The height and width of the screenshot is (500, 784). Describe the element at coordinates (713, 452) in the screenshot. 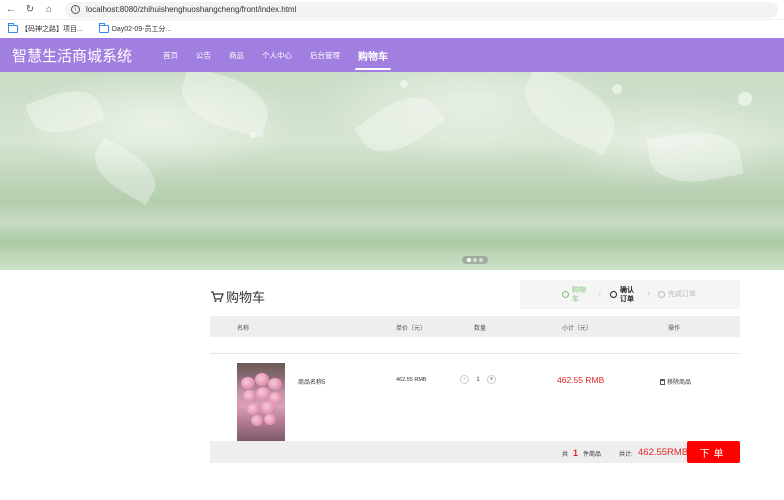

I see `place-order-button: 下单` at that location.